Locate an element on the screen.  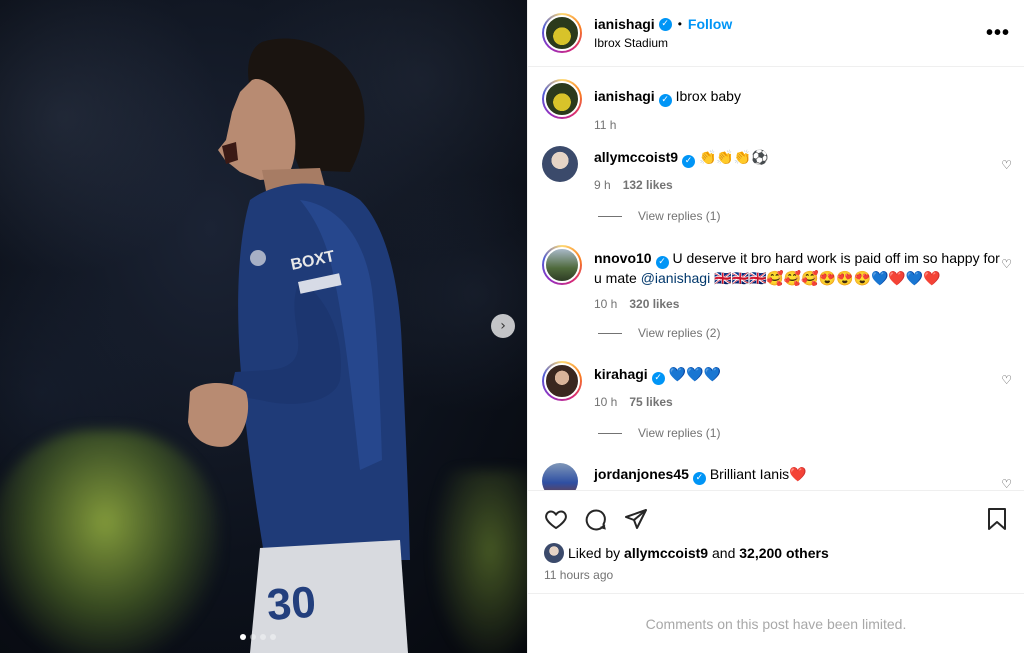
caption-time: 11 h is located at coordinates (605, 125).